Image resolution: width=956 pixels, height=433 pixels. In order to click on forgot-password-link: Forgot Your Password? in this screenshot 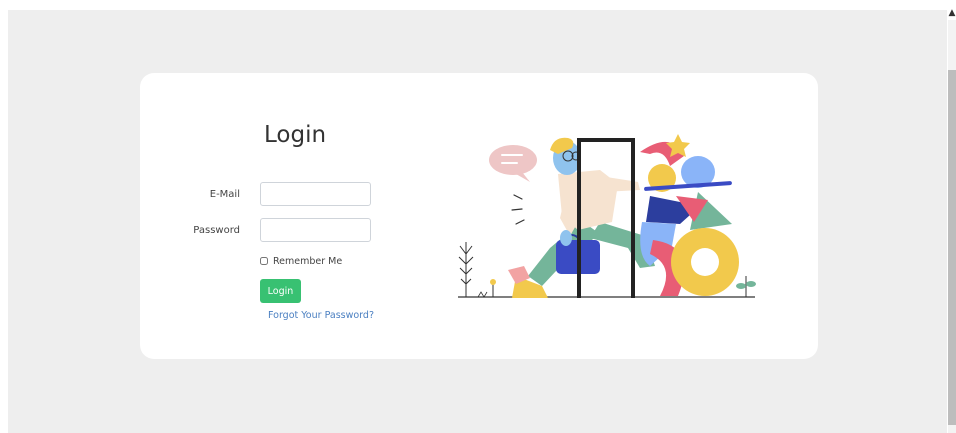, I will do `click(321, 315)`.